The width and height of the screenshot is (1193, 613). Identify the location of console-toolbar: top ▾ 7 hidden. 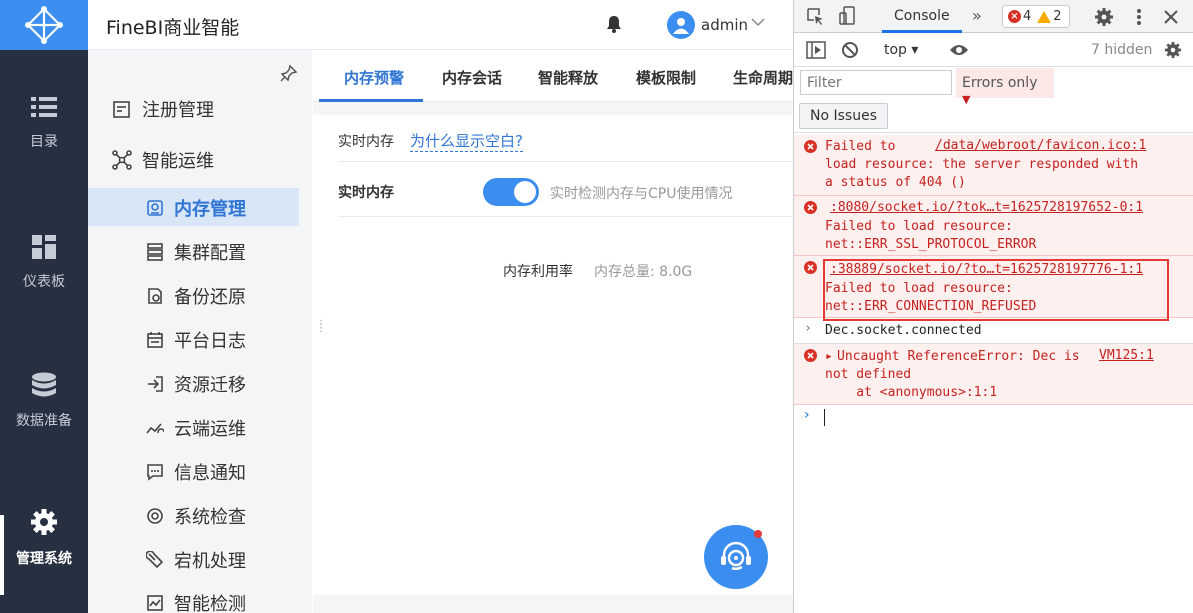
(993, 50).